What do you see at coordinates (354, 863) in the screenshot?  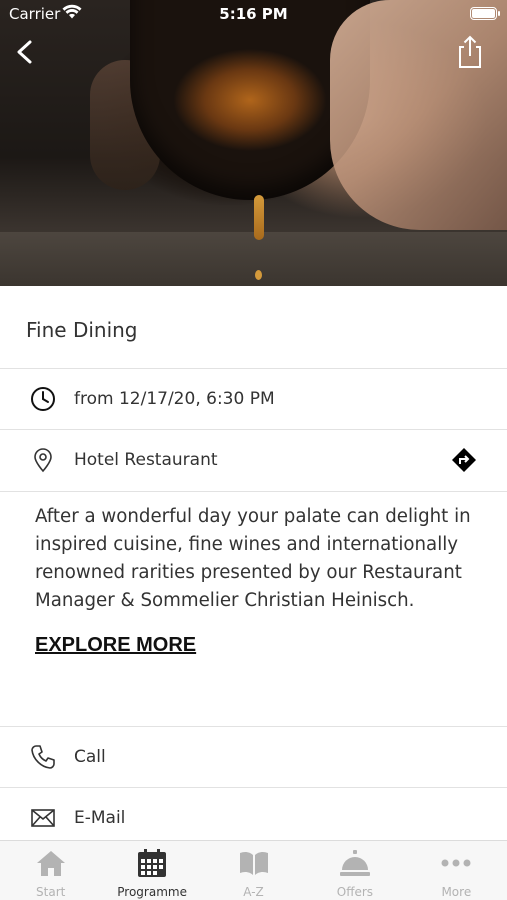 I see `service-bell-icon` at bounding box center [354, 863].